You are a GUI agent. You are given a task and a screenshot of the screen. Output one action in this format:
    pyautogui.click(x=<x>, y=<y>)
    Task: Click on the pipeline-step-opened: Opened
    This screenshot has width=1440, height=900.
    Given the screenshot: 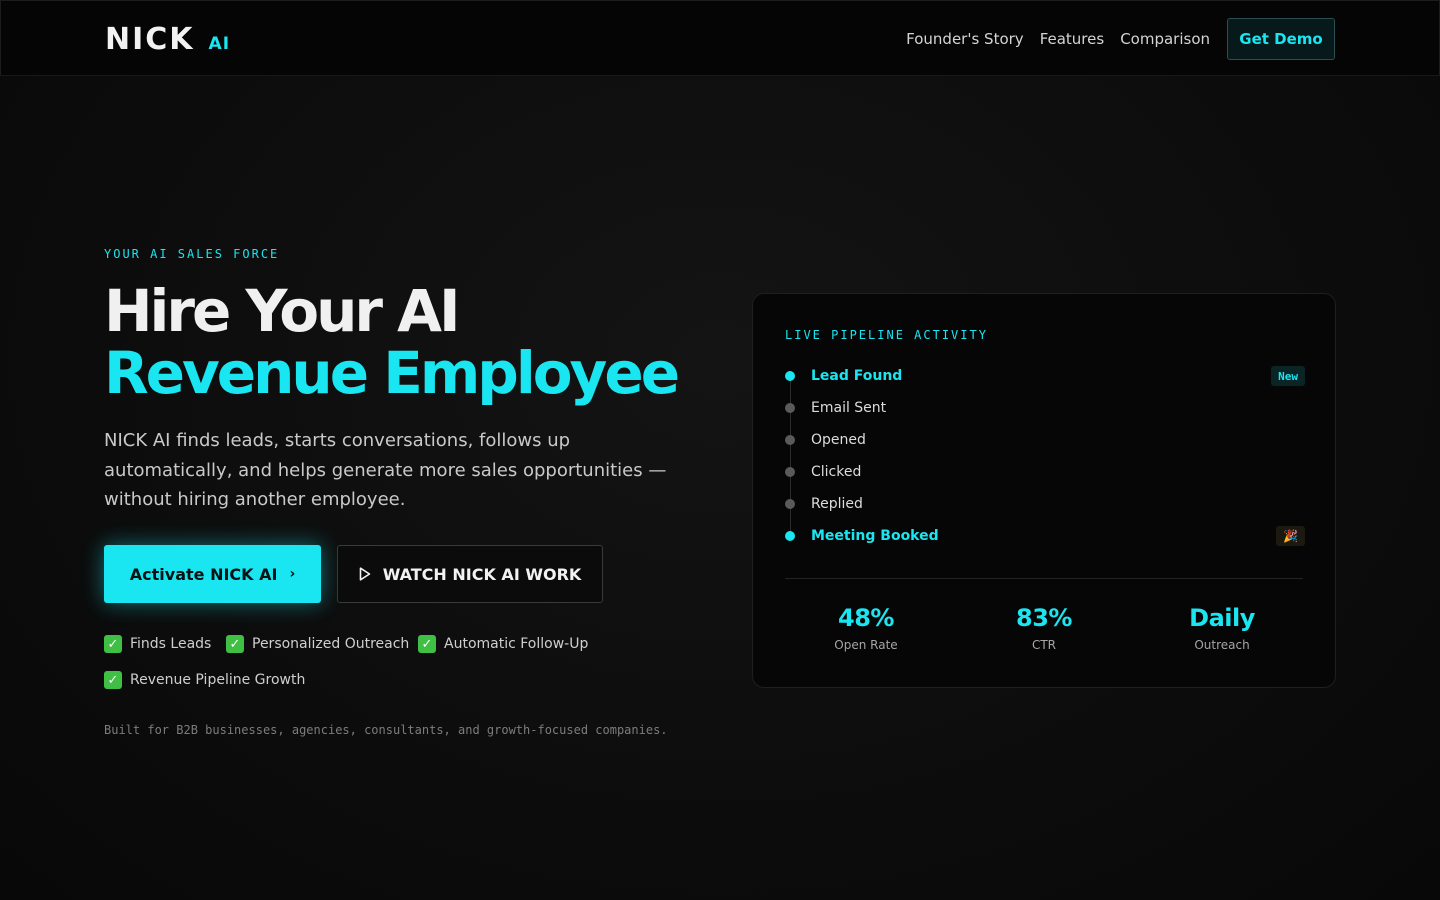 What is the action you would take?
    pyautogui.click(x=1045, y=440)
    